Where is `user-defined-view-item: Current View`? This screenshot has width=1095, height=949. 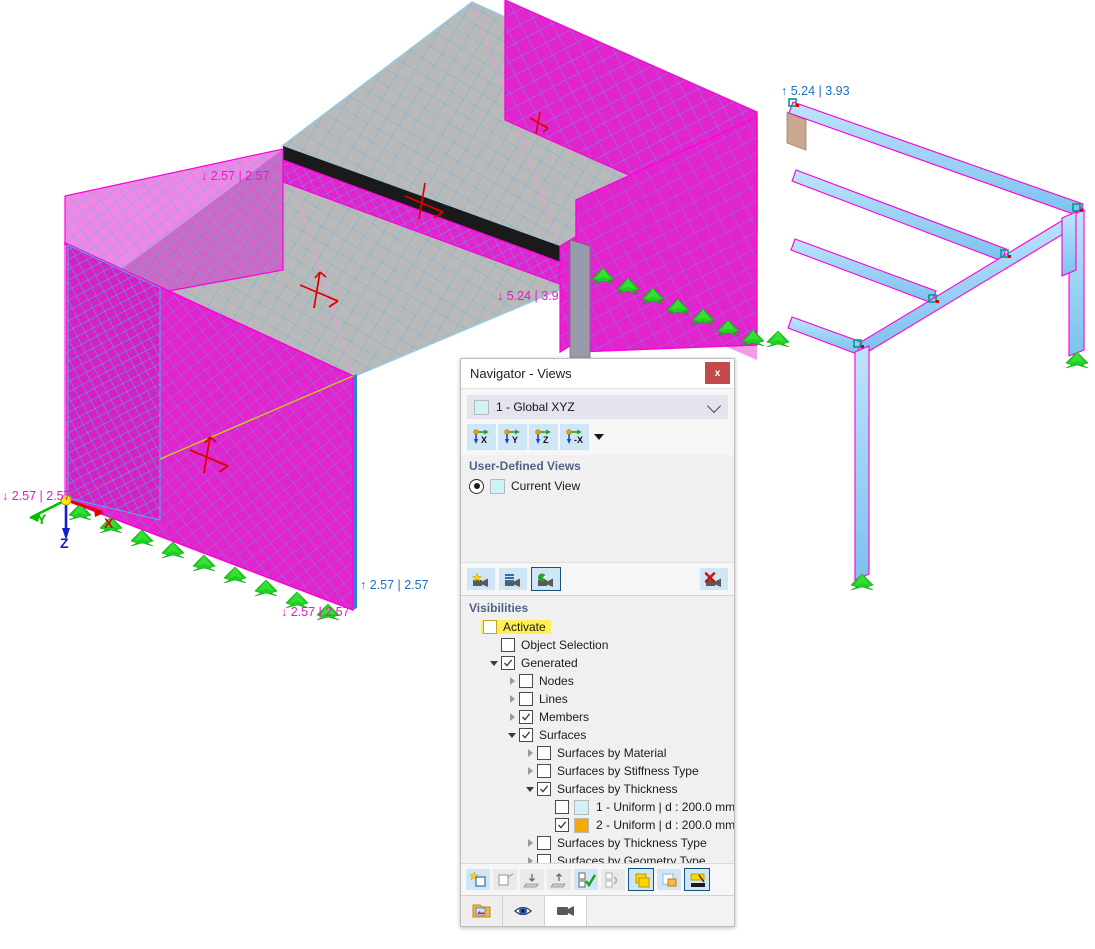
user-defined-view-item: Current View is located at coordinates (601, 486).